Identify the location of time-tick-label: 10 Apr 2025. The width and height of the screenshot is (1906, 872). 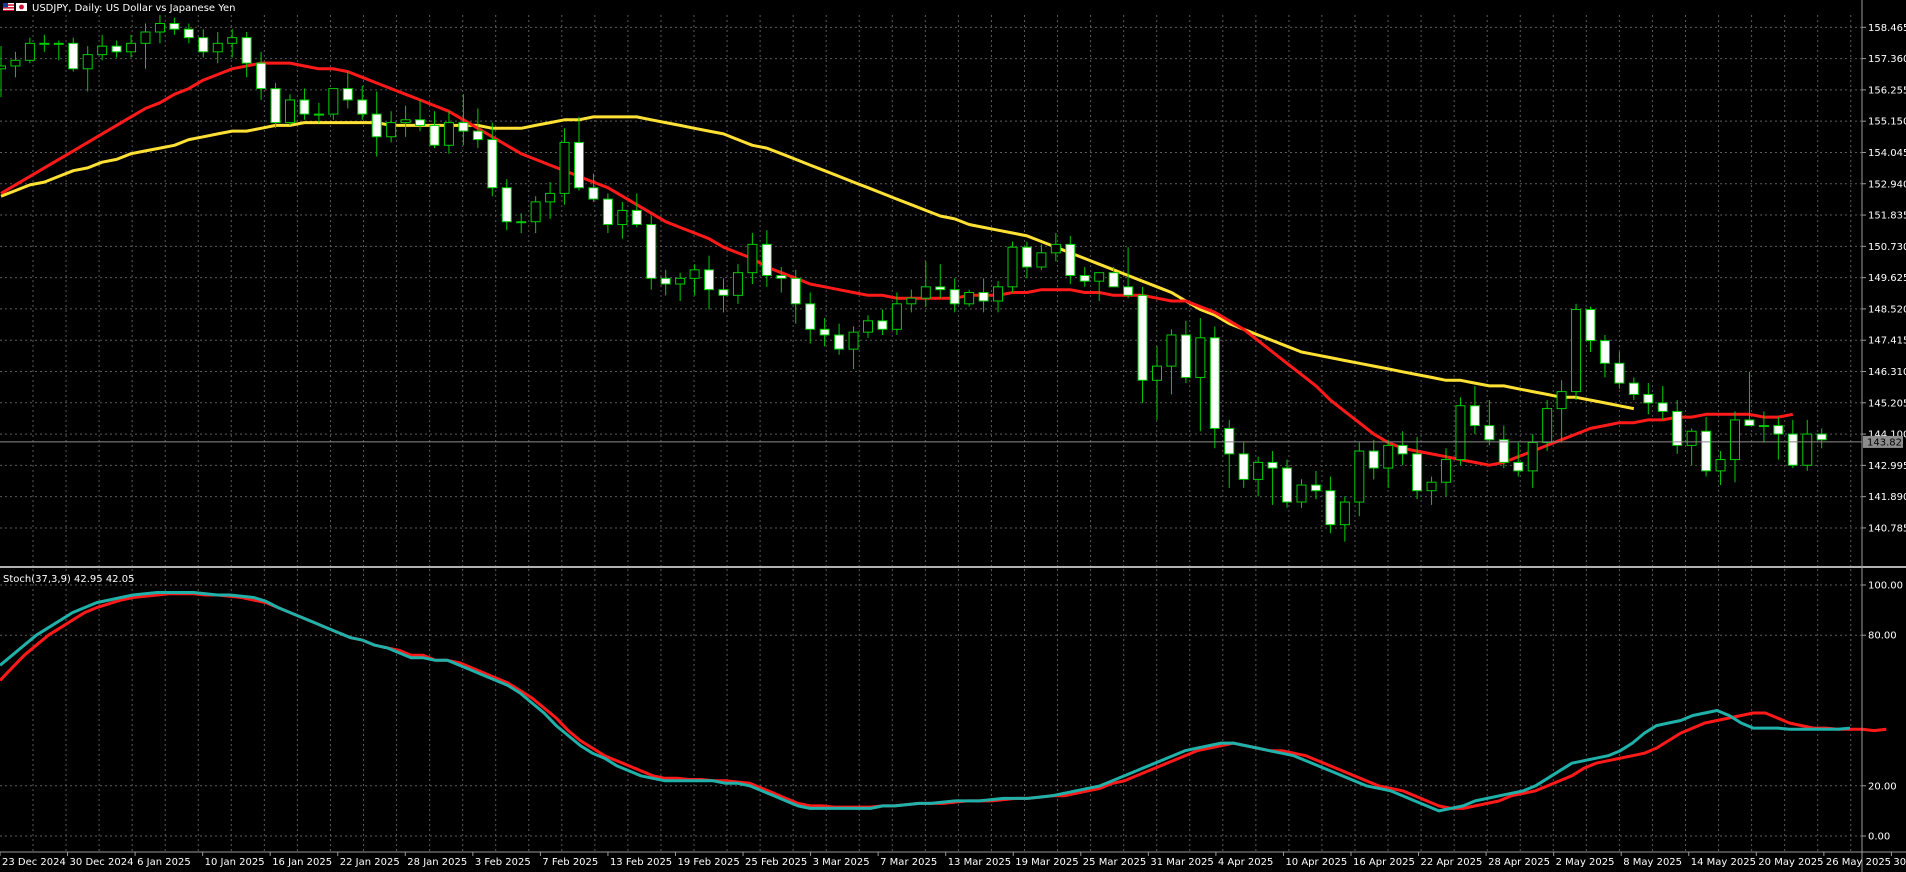
(1316, 862).